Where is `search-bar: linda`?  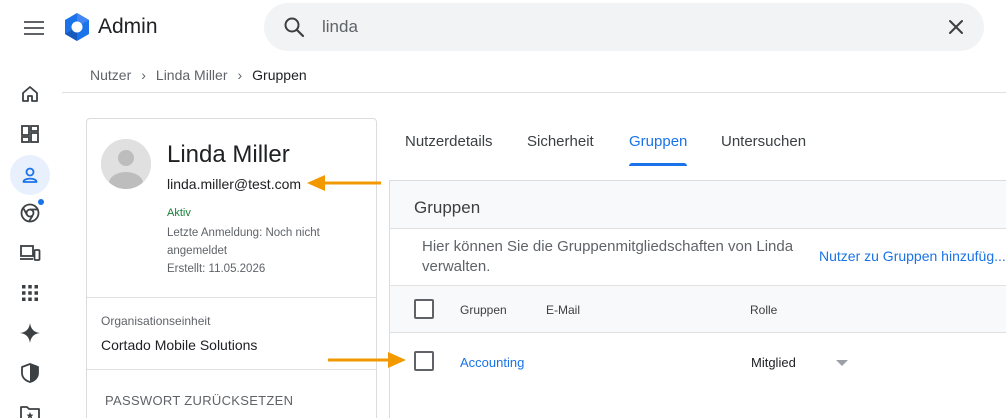
search-bar: linda is located at coordinates (624, 27).